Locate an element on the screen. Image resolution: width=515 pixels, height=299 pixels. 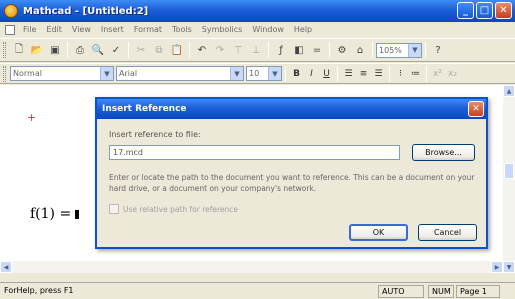
status-num: NUM is located at coordinates (441, 291).